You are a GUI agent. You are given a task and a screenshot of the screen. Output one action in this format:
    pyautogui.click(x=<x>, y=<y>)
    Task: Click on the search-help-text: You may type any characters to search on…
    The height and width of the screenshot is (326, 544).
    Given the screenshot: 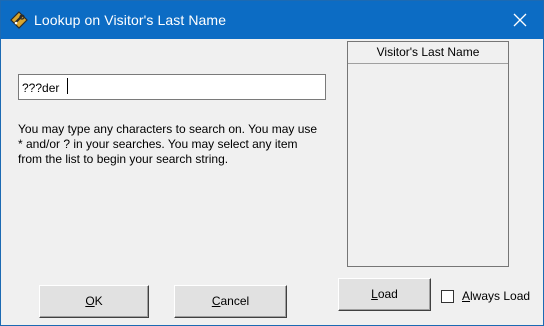 What is the action you would take?
    pyautogui.click(x=168, y=144)
    